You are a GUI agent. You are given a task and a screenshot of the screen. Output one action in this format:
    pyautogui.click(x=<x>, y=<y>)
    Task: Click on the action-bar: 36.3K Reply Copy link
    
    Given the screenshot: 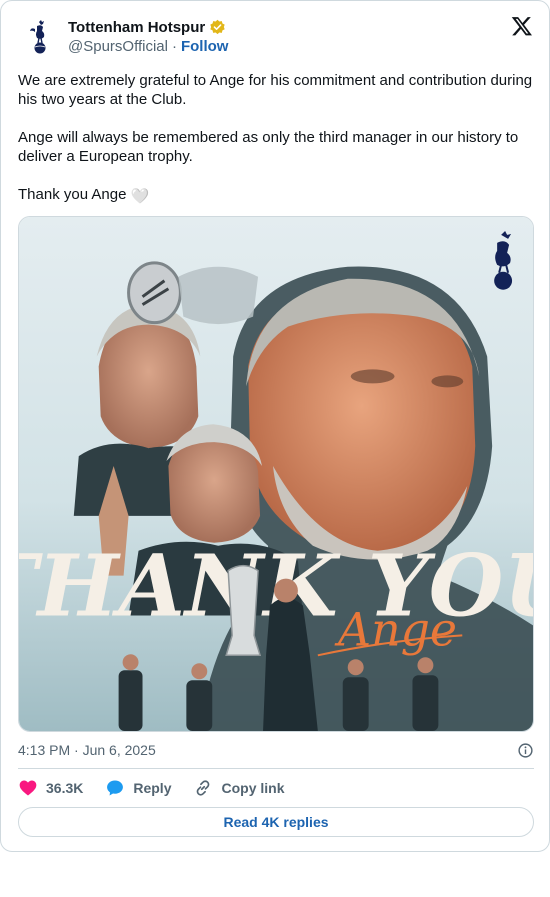 What is the action you would take?
    pyautogui.click(x=162, y=788)
    